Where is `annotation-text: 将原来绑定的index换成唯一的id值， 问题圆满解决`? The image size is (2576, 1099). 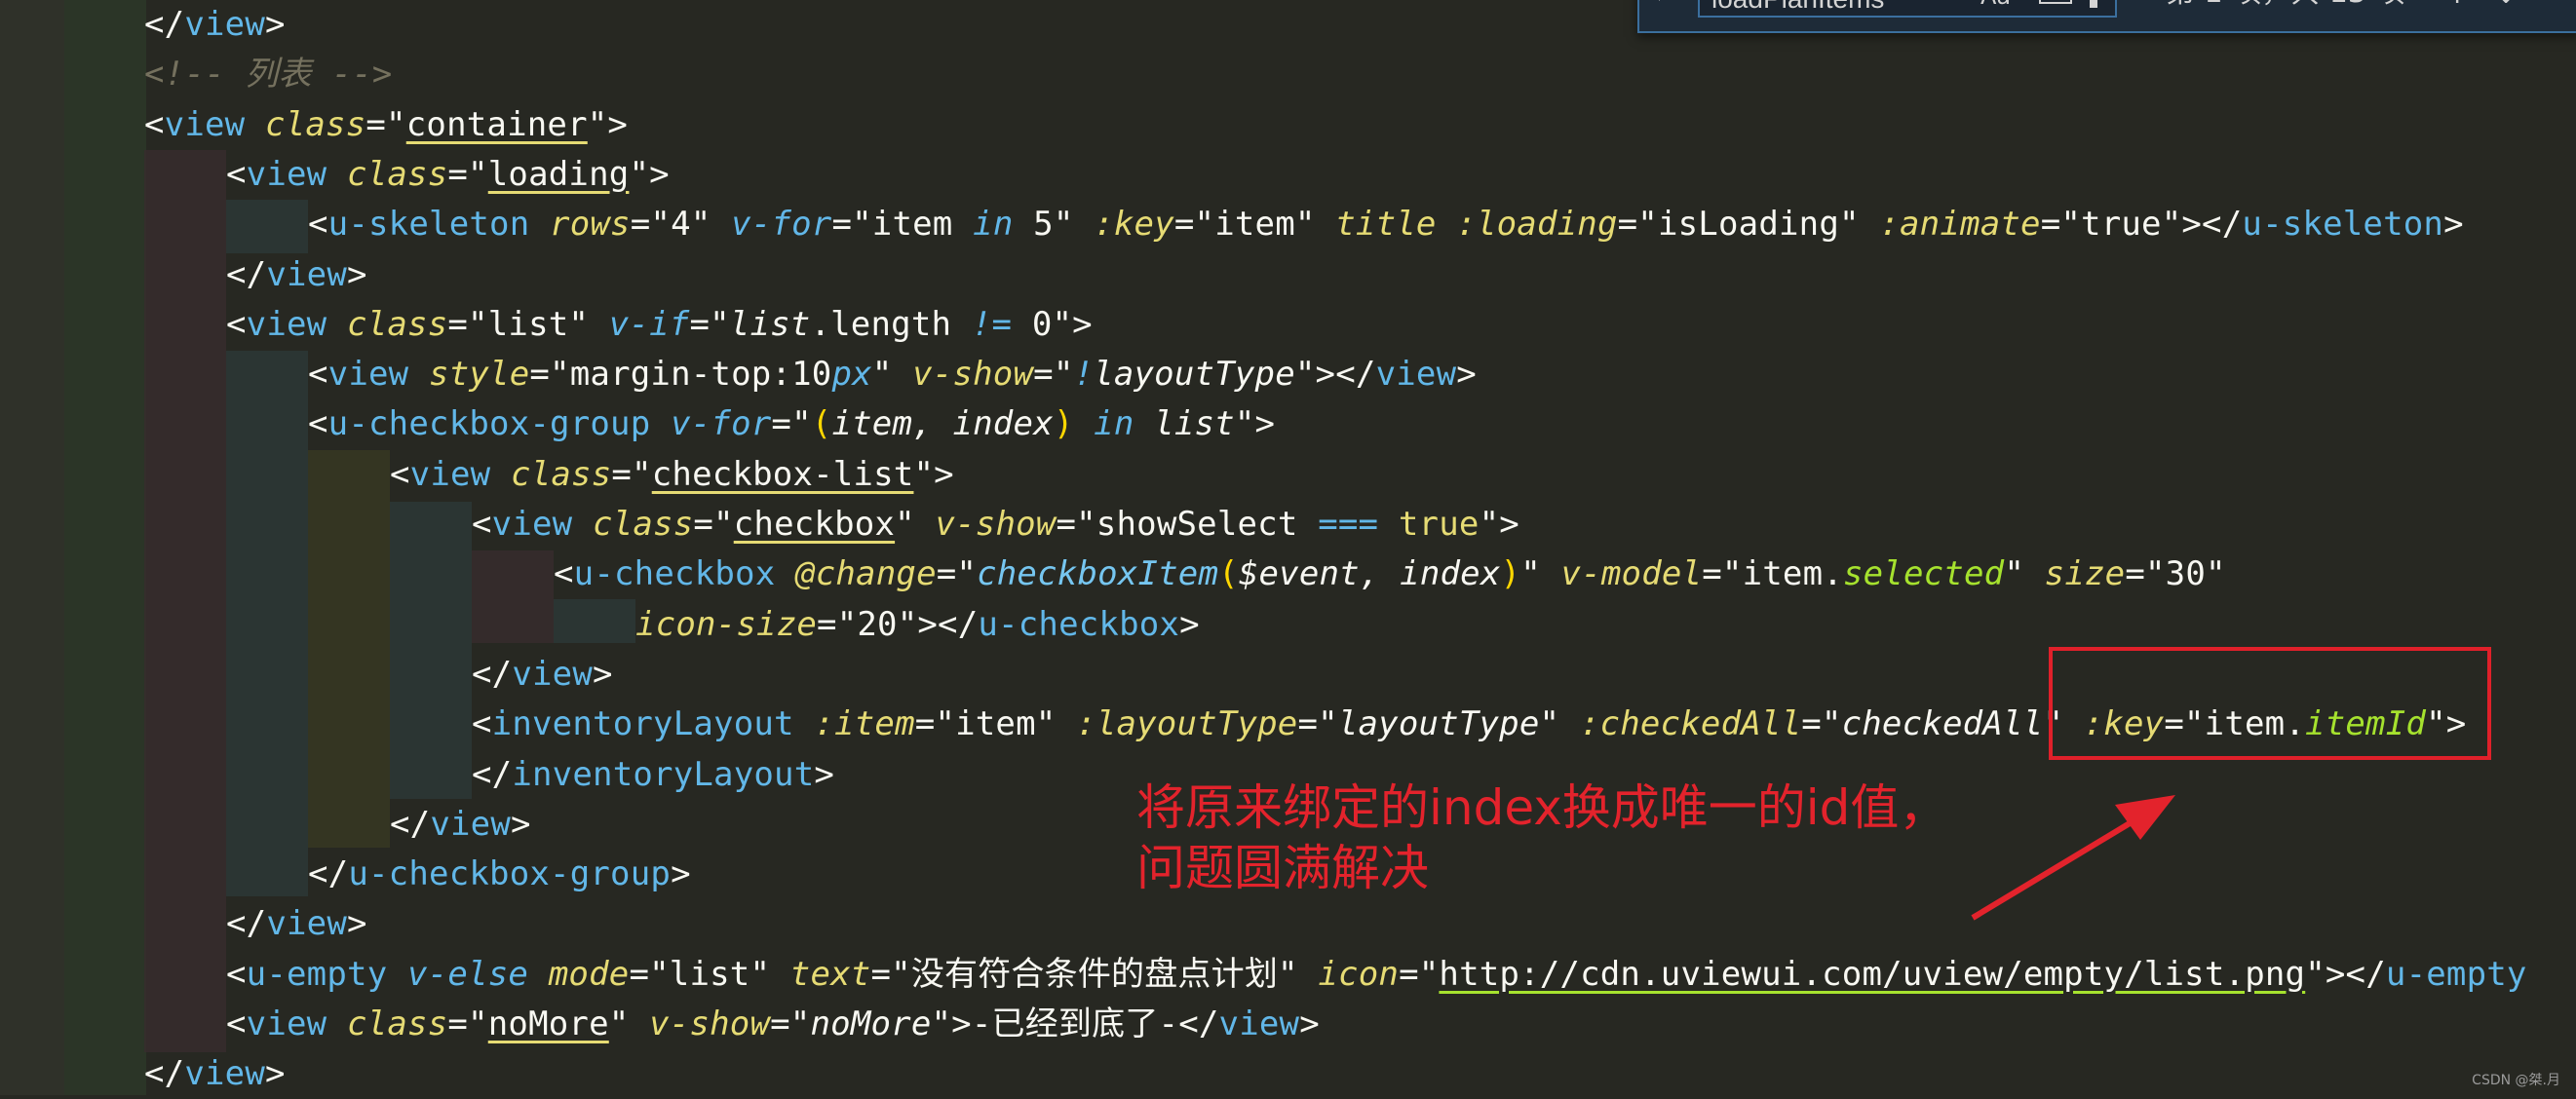
annotation-text: 将原来绑定的index换成唯一的id值， 问题圆满解决 is located at coordinates (1541, 837).